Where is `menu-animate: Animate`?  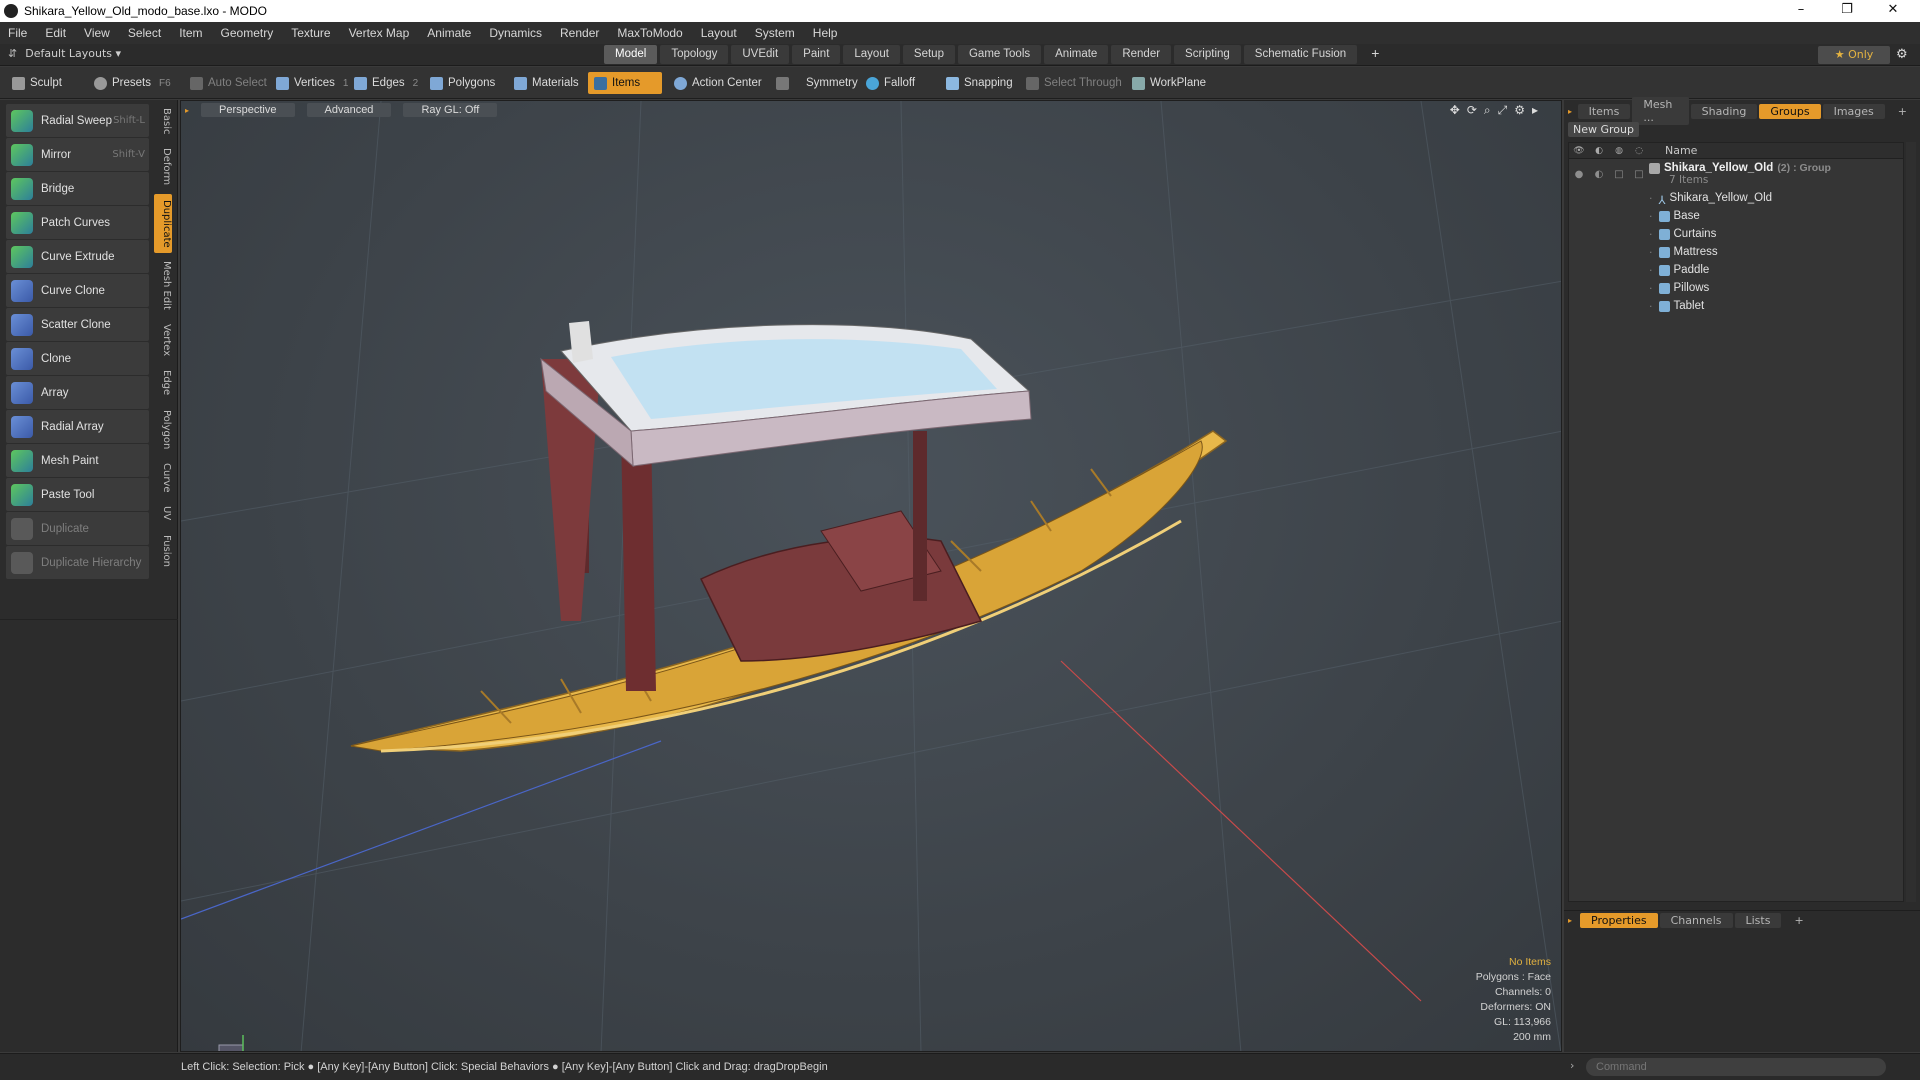 menu-animate: Animate is located at coordinates (449, 33).